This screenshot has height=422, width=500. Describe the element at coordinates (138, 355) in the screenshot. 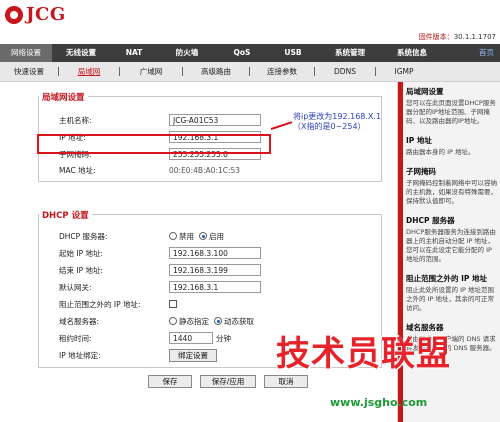

I see `ip-binding-row: IP 地址绑定: 绑定设置` at that location.